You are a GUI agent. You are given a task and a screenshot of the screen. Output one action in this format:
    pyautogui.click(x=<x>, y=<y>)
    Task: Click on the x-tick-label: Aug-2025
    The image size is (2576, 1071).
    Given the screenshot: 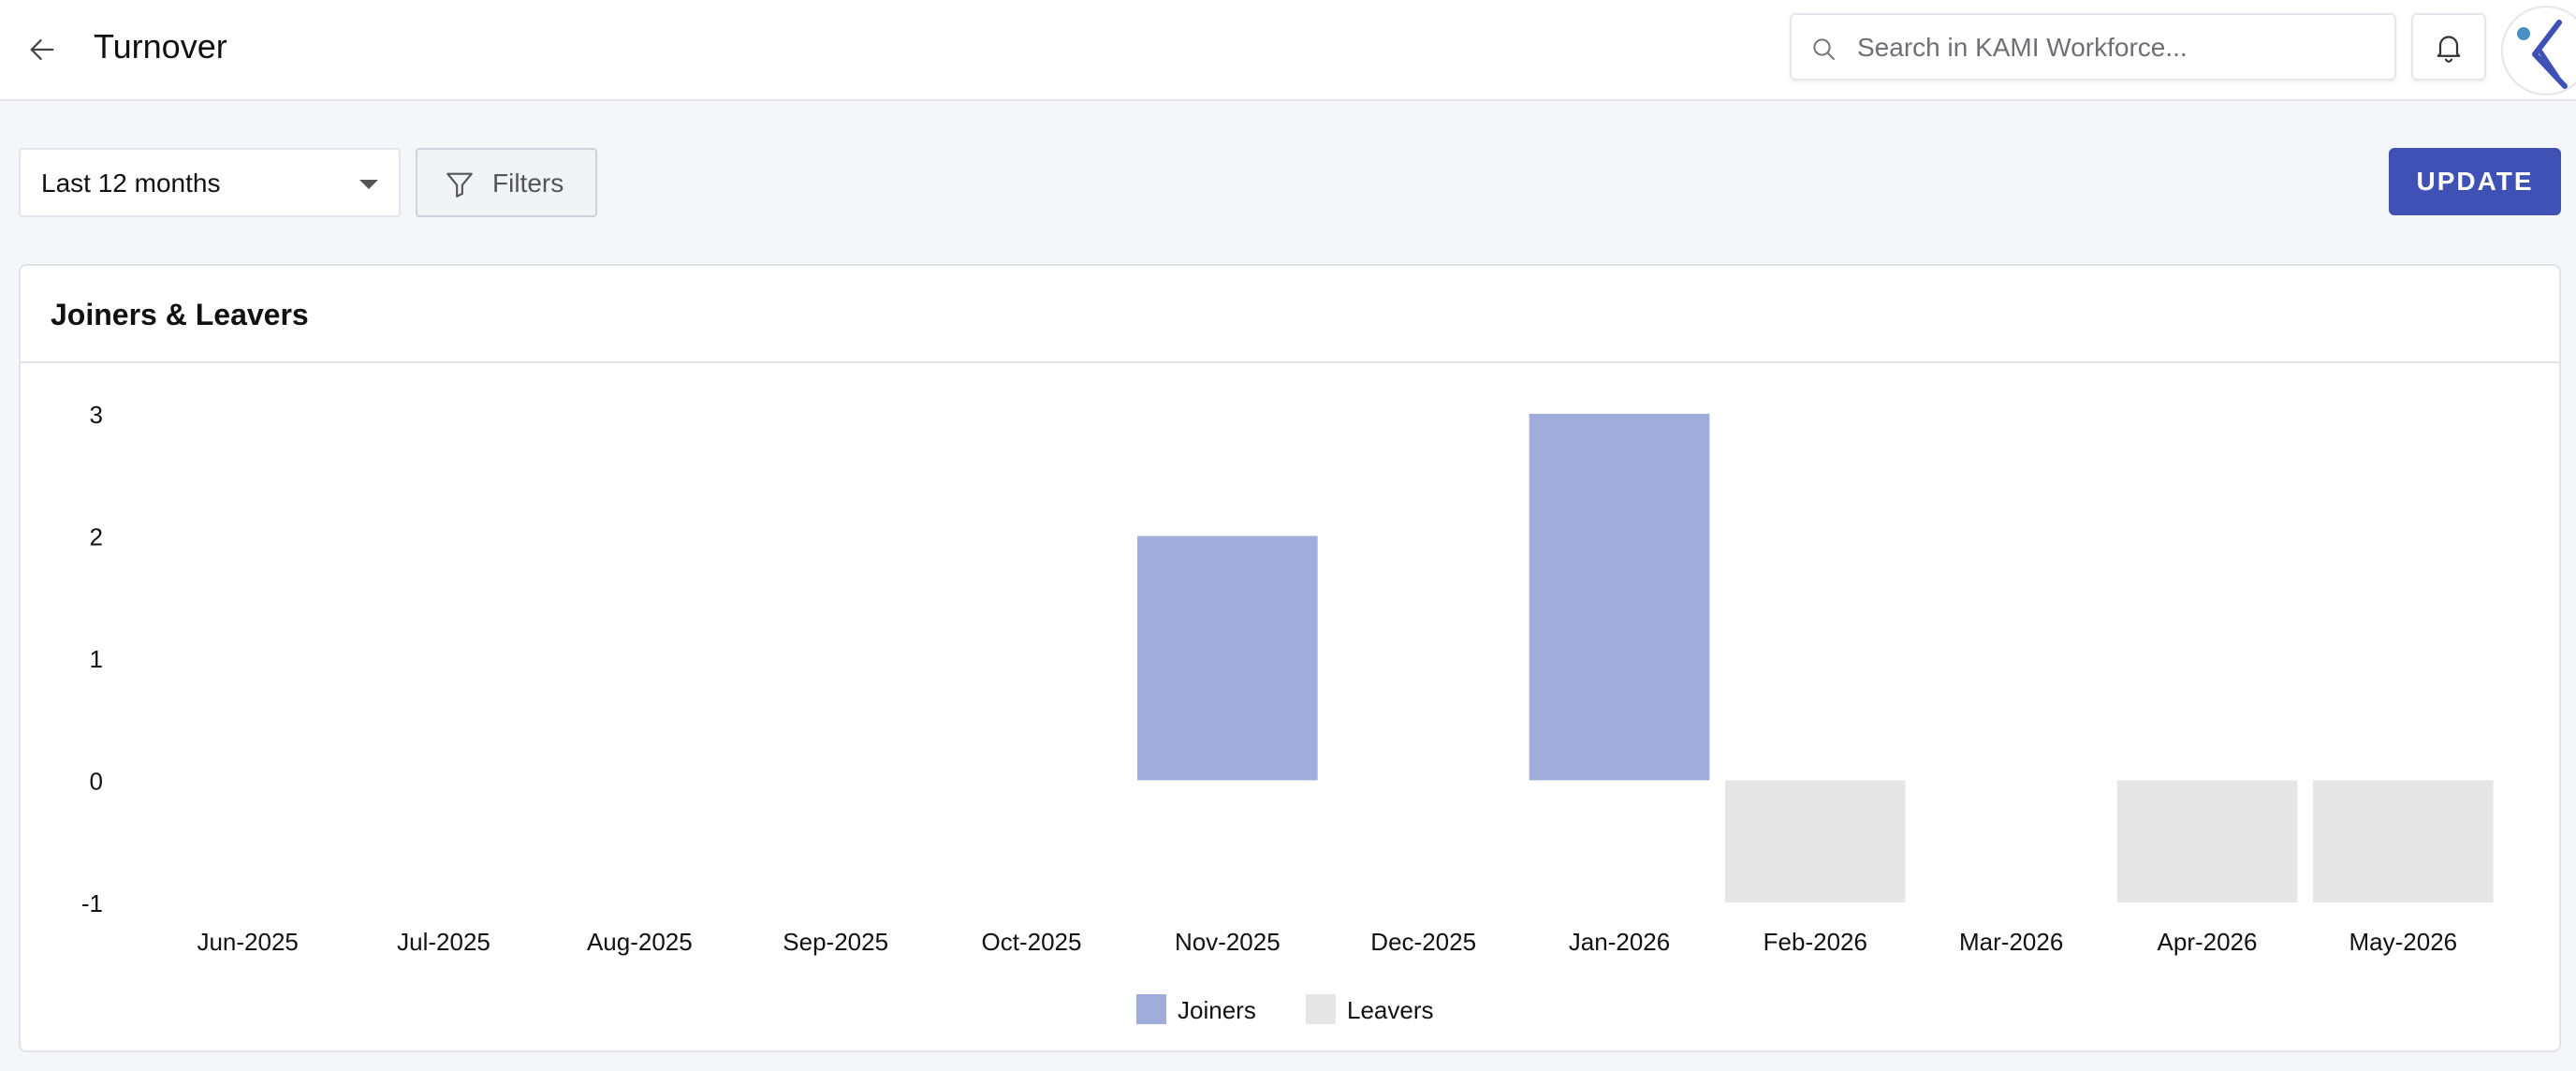 What is the action you would take?
    pyautogui.click(x=640, y=942)
    